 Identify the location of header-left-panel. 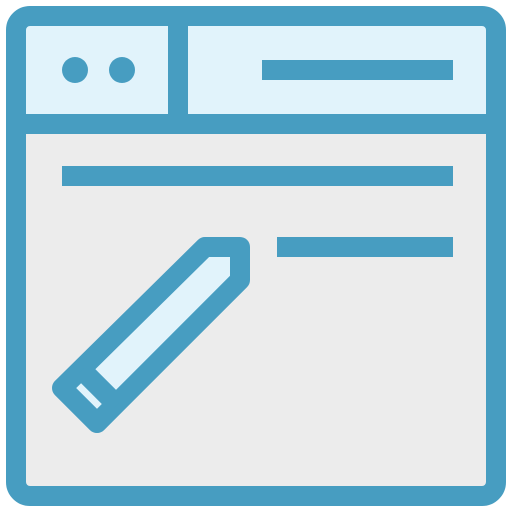
(97, 70).